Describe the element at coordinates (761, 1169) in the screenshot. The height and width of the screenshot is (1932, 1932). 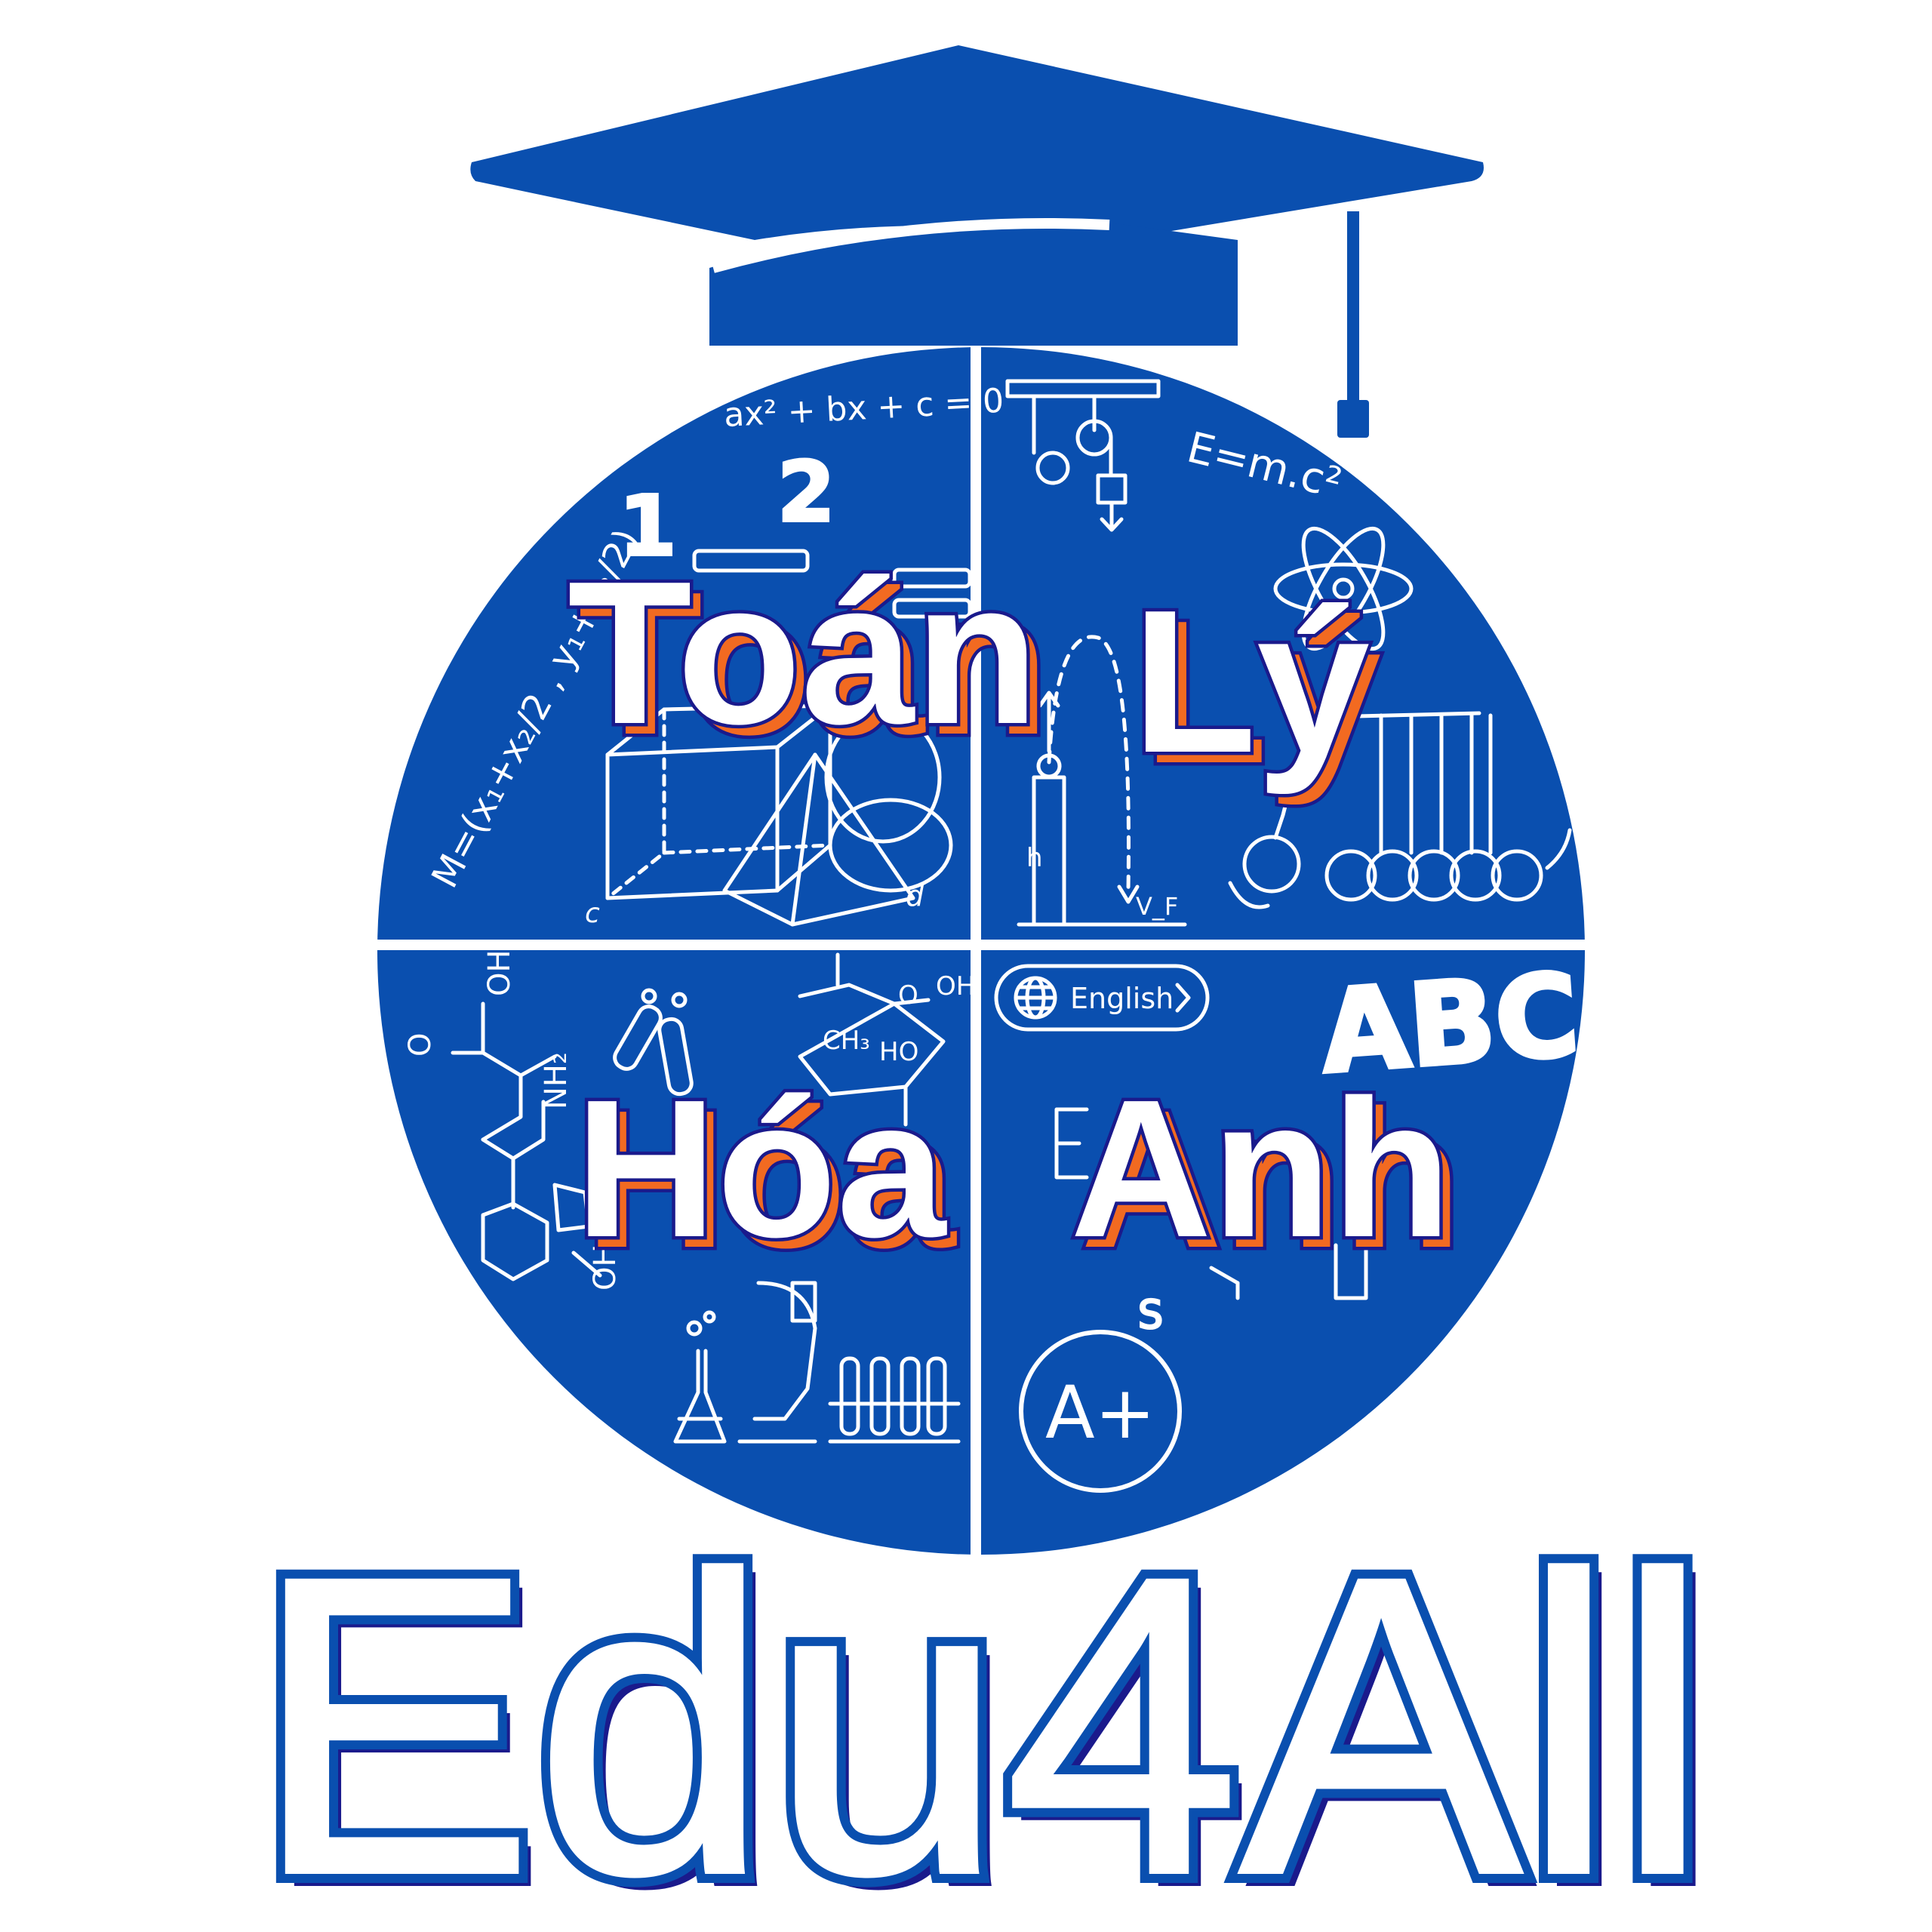
I see `svg-text: Hóa` at that location.